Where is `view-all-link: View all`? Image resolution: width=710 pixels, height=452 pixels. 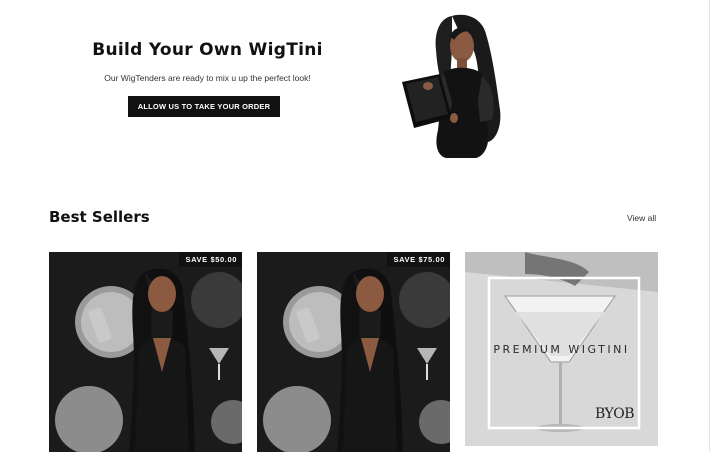
view-all-link: View all is located at coordinates (641, 218).